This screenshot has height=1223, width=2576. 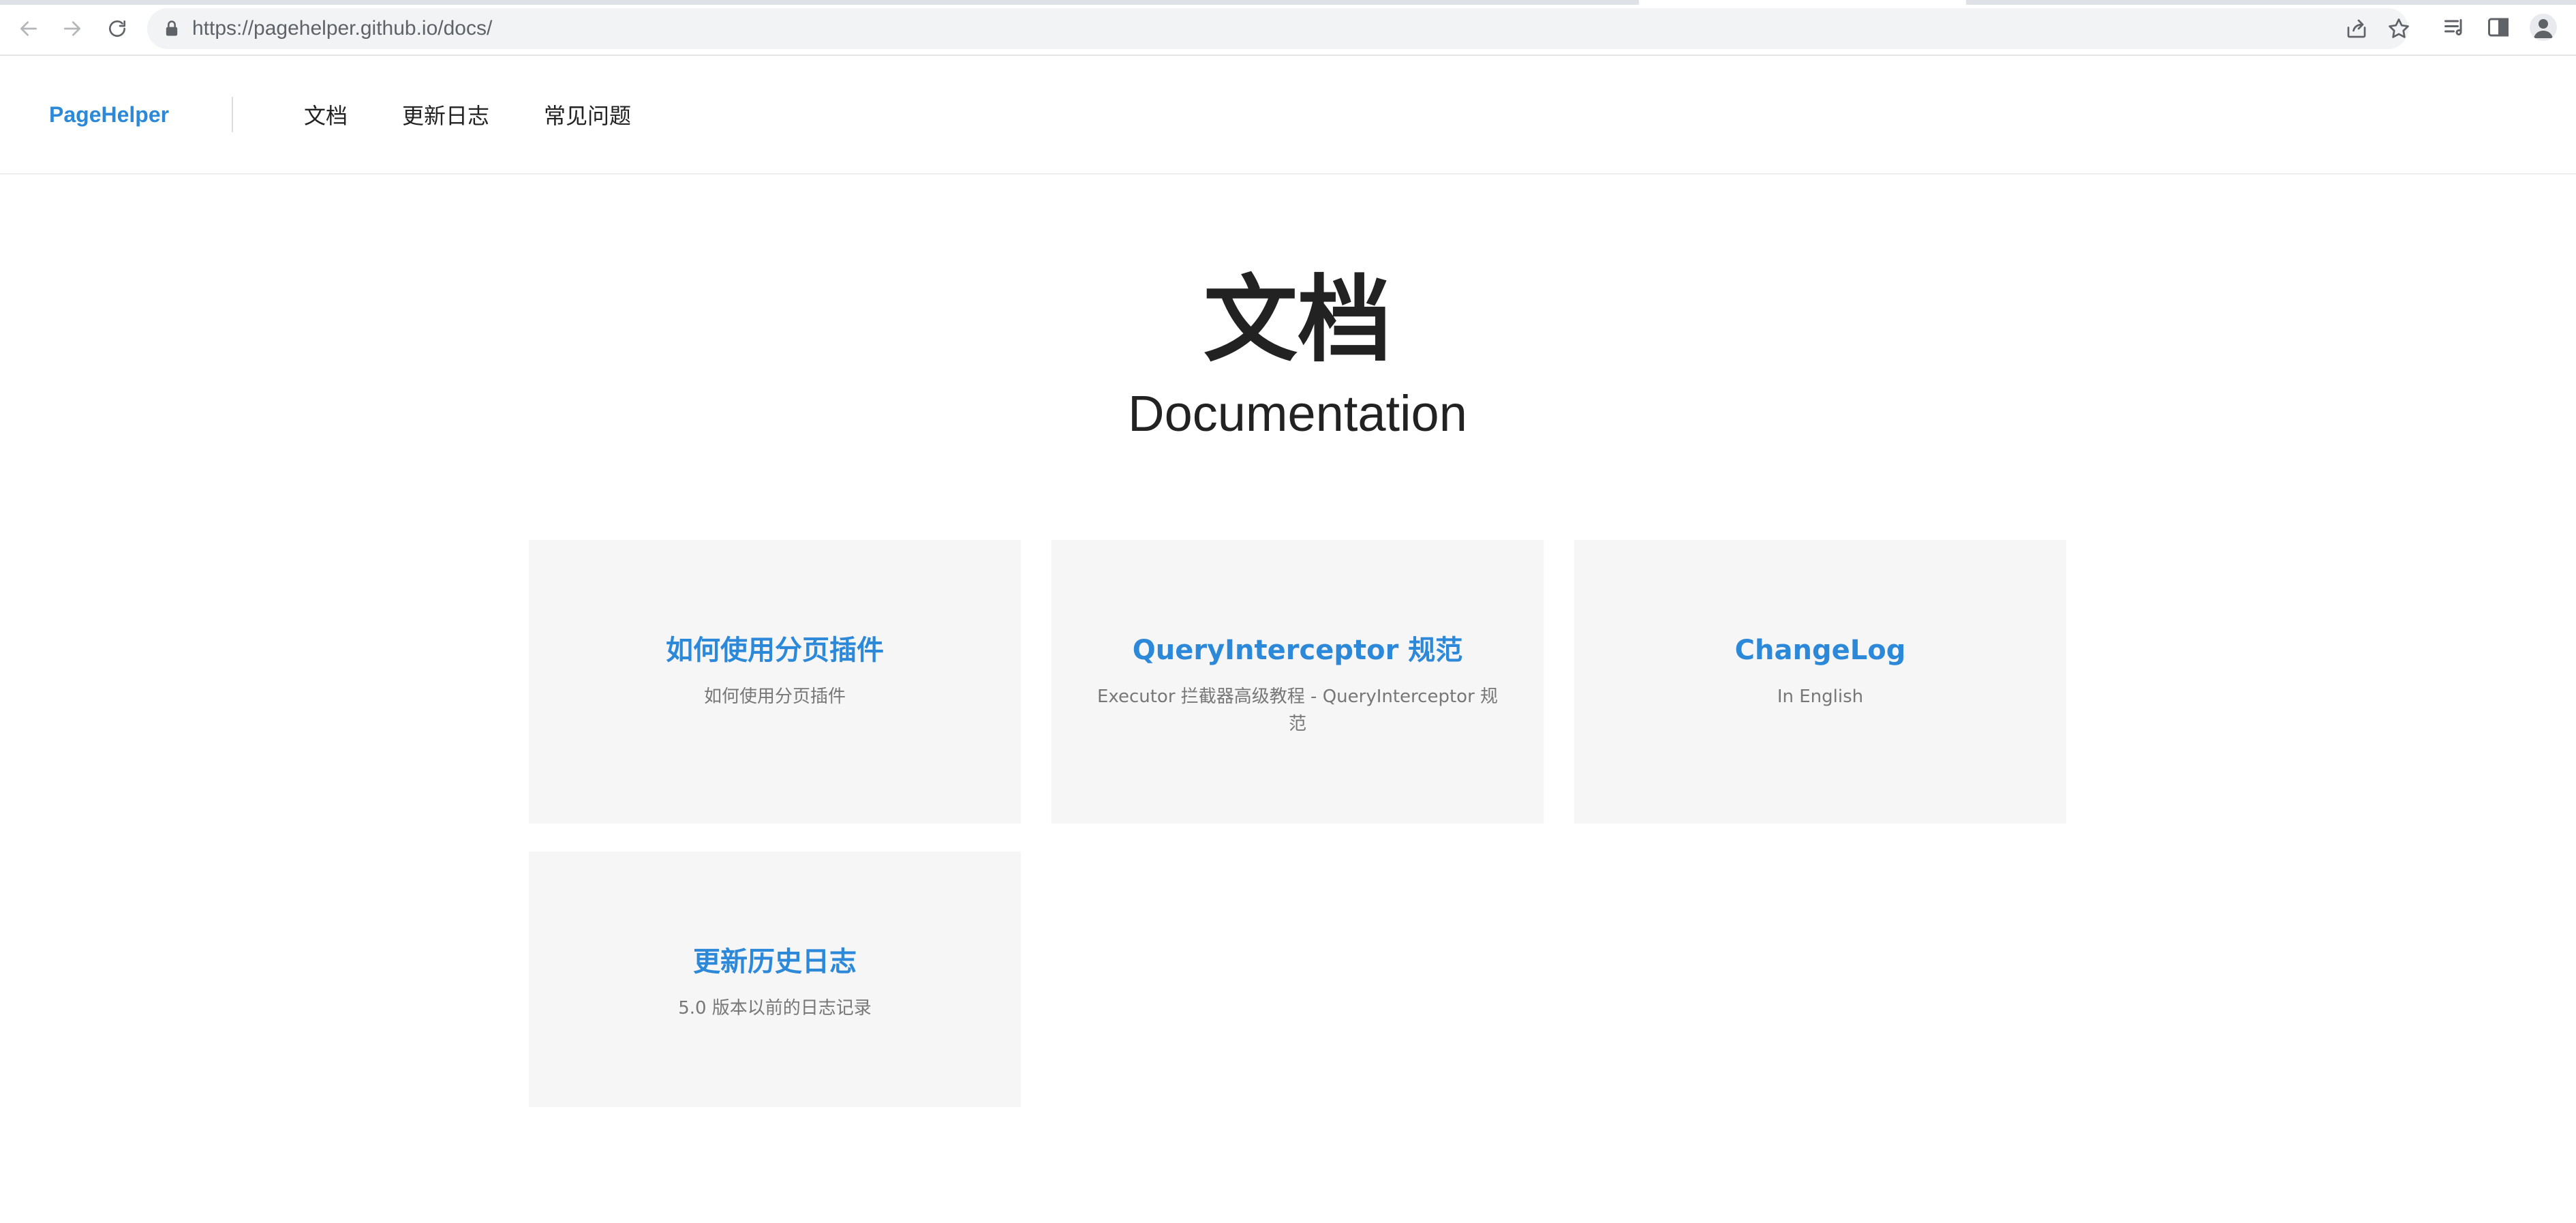 I want to click on arrow-left-icon, so click(x=28, y=28).